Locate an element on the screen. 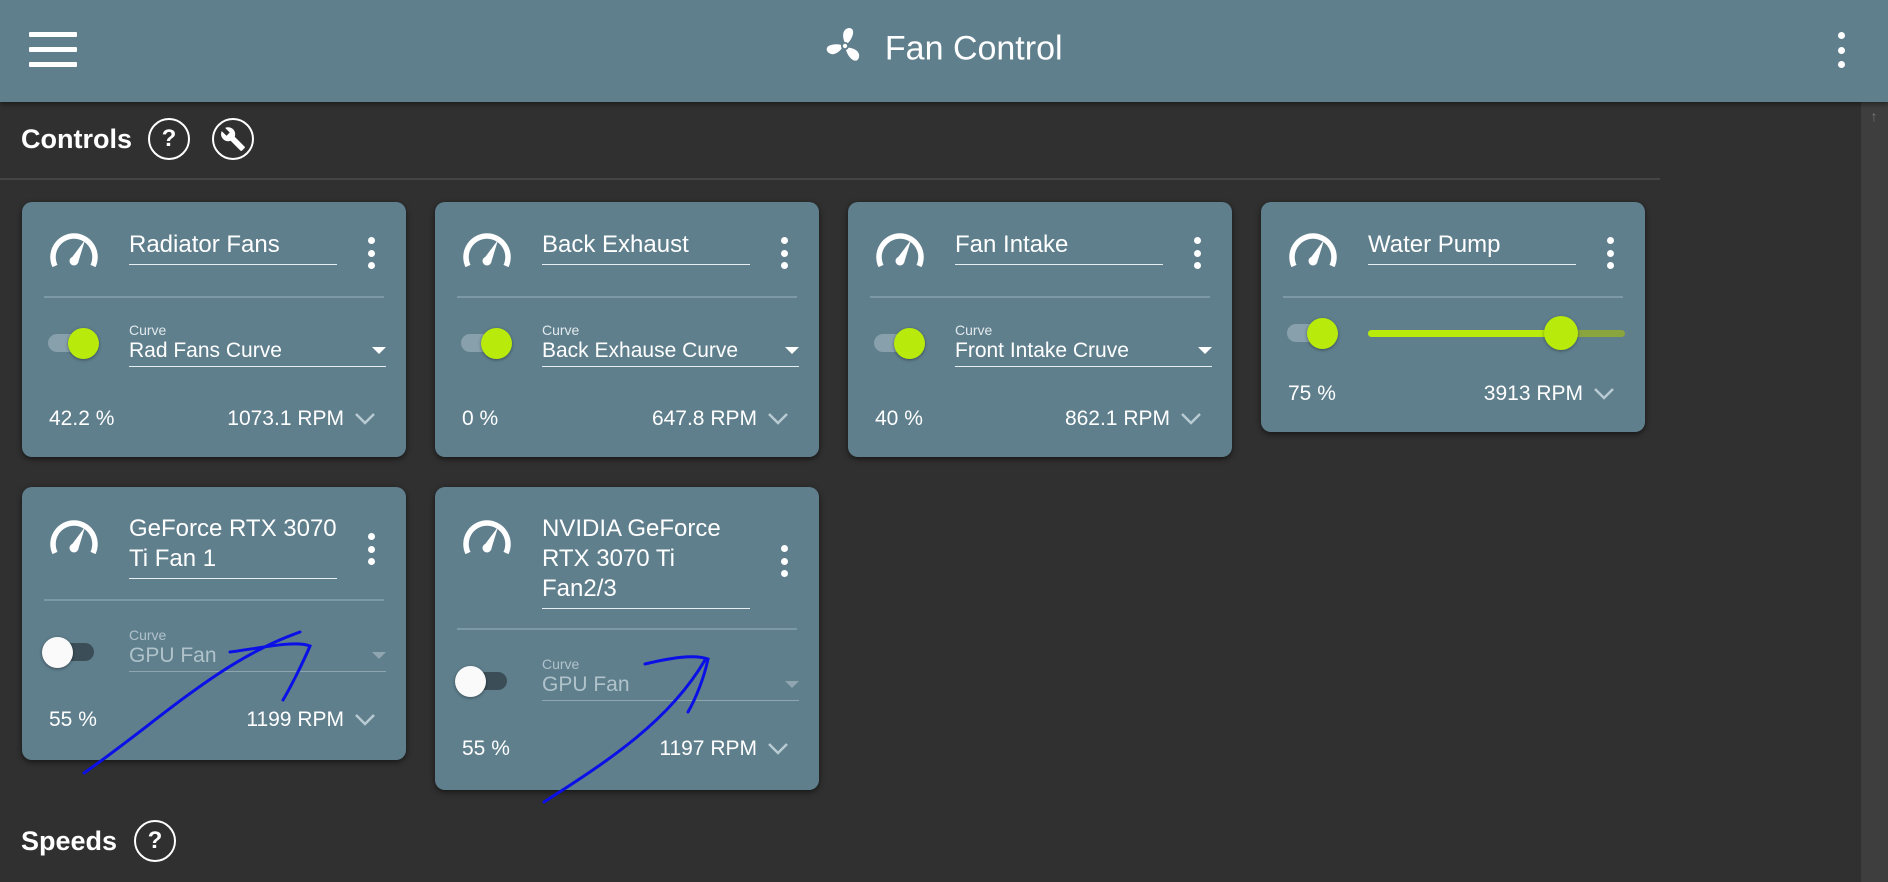 Image resolution: width=1888 pixels, height=882 pixels. annotation-overlay is located at coordinates (396, 717).